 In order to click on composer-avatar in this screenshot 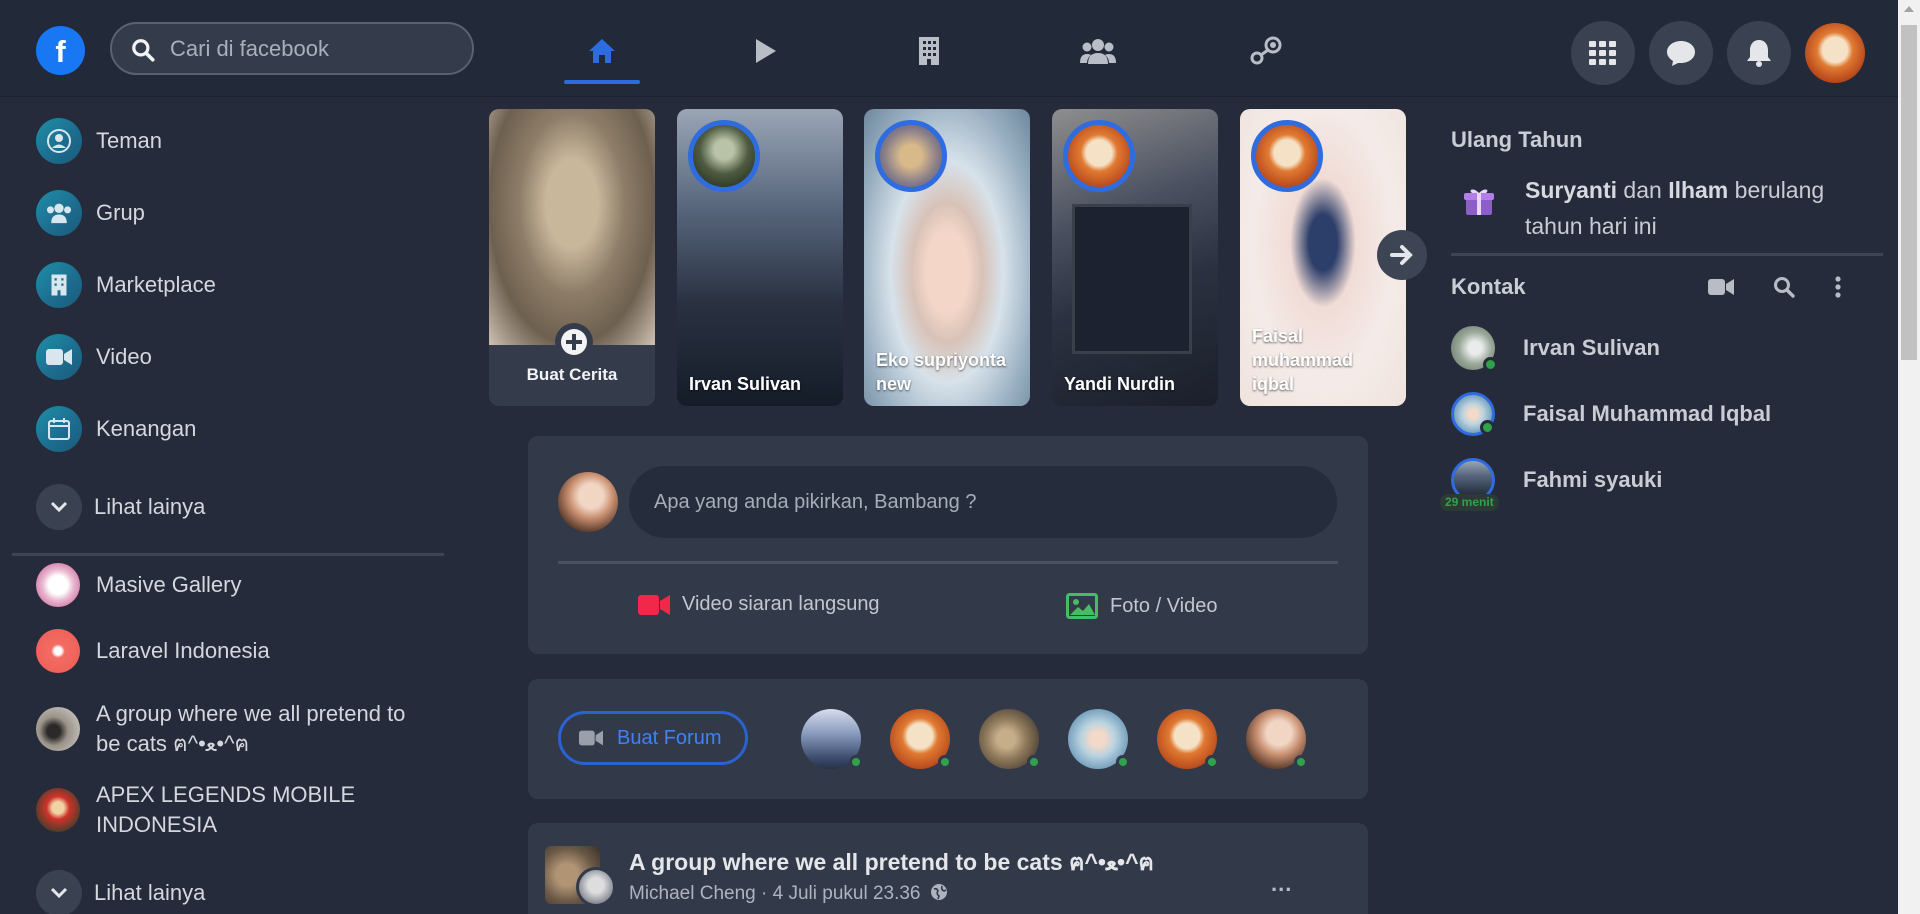, I will do `click(588, 502)`.